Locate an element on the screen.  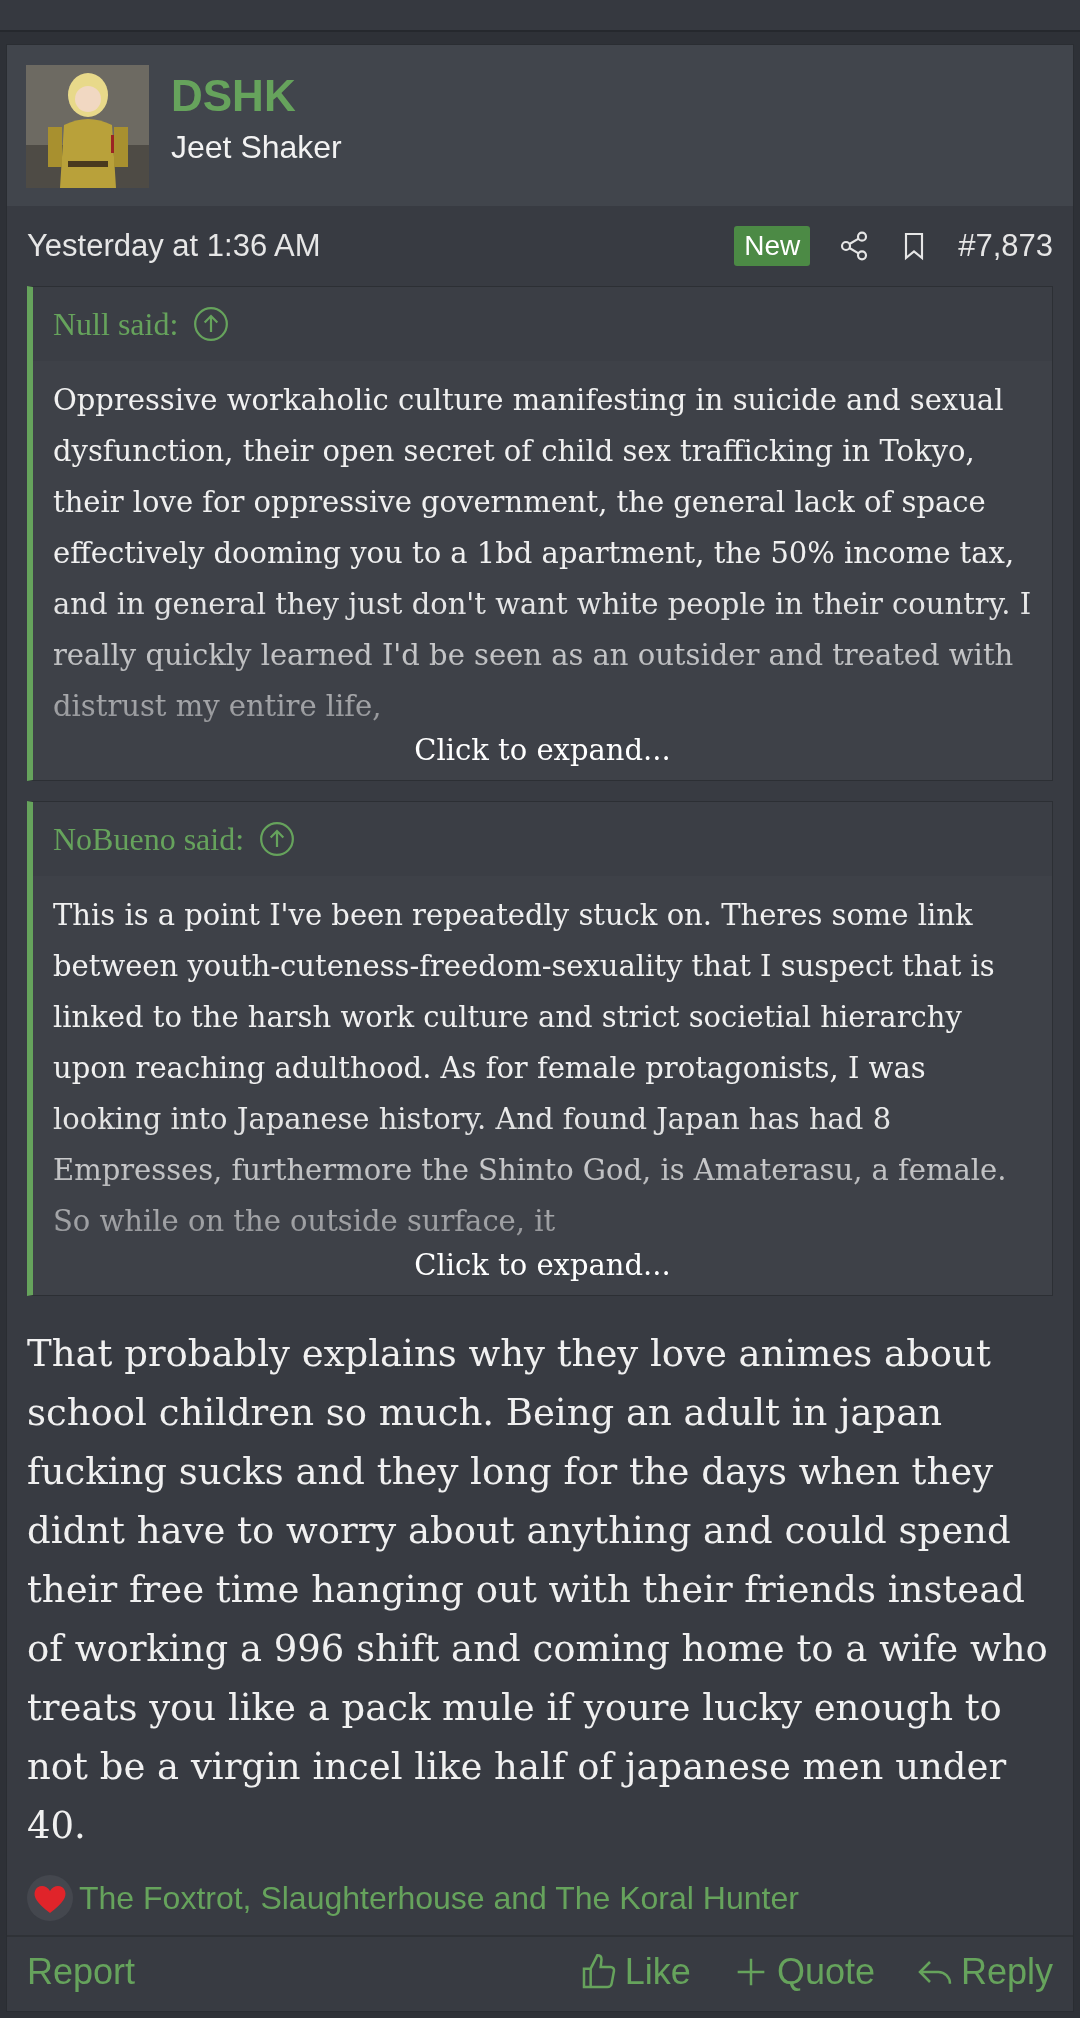
quote-attribution: Null said: is located at coordinates (116, 324).